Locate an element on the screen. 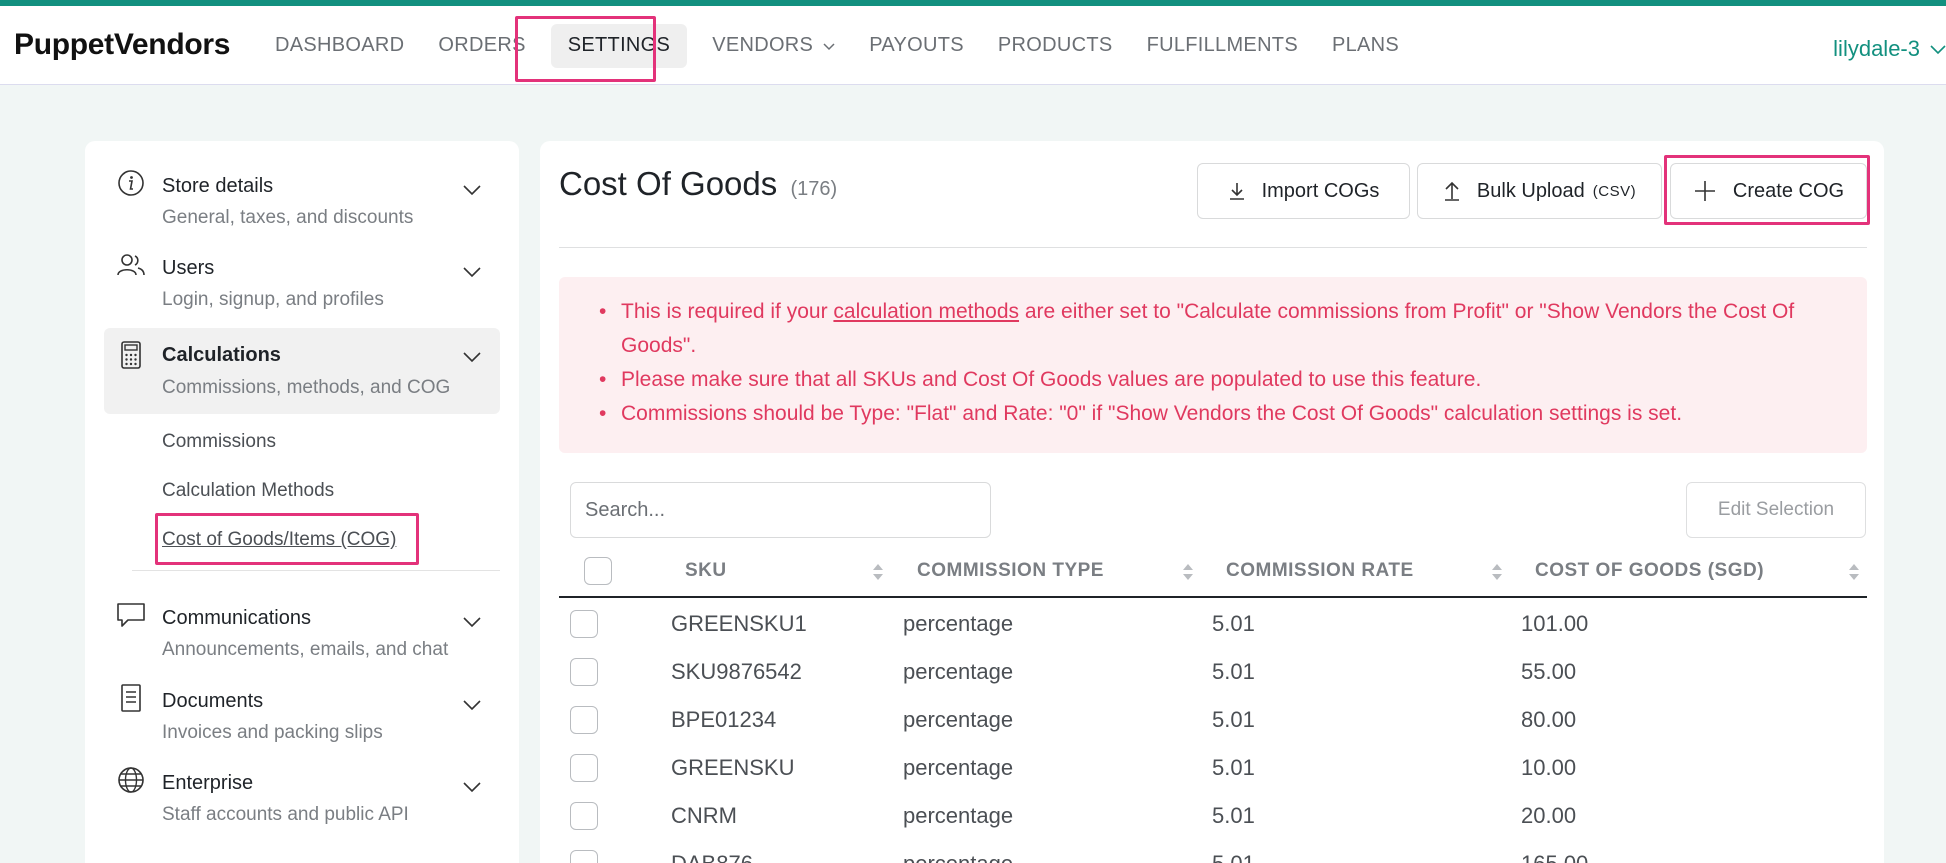 This screenshot has height=863, width=1946. nav-vendors: VENDORS is located at coordinates (773, 46).